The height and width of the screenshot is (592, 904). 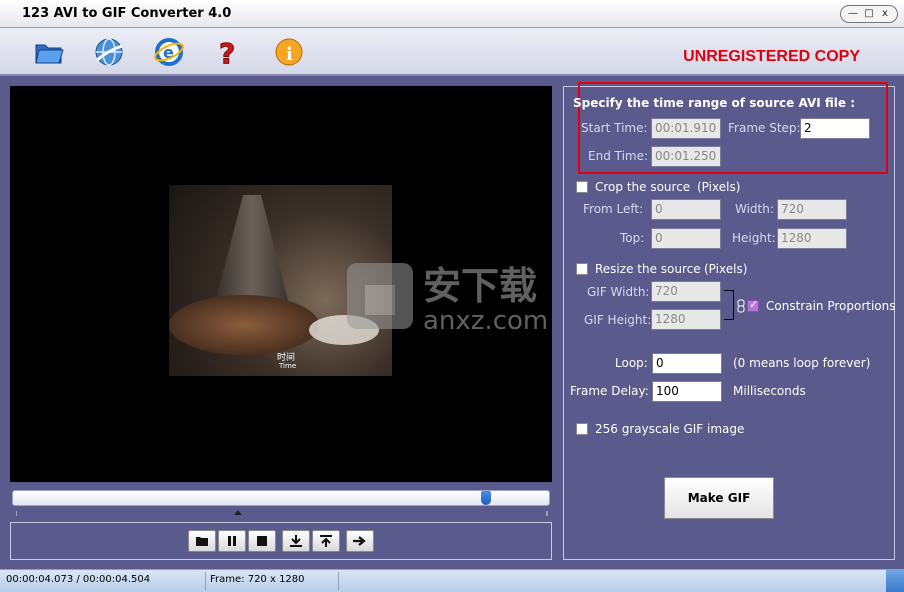 I want to click on video-scene-pan, so click(x=244, y=325).